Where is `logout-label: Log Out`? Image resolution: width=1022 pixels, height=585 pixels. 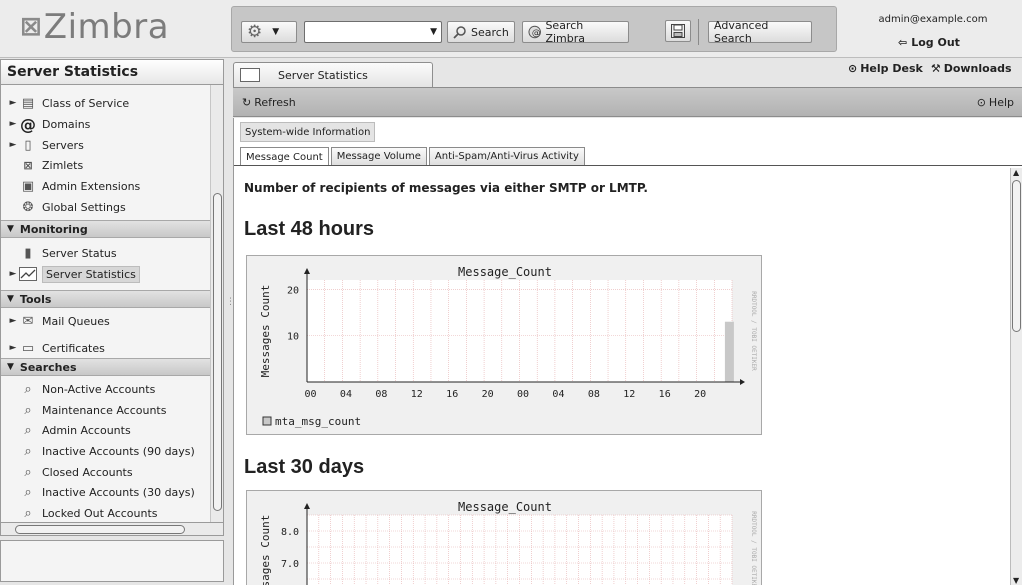
logout-label: Log Out is located at coordinates (935, 42).